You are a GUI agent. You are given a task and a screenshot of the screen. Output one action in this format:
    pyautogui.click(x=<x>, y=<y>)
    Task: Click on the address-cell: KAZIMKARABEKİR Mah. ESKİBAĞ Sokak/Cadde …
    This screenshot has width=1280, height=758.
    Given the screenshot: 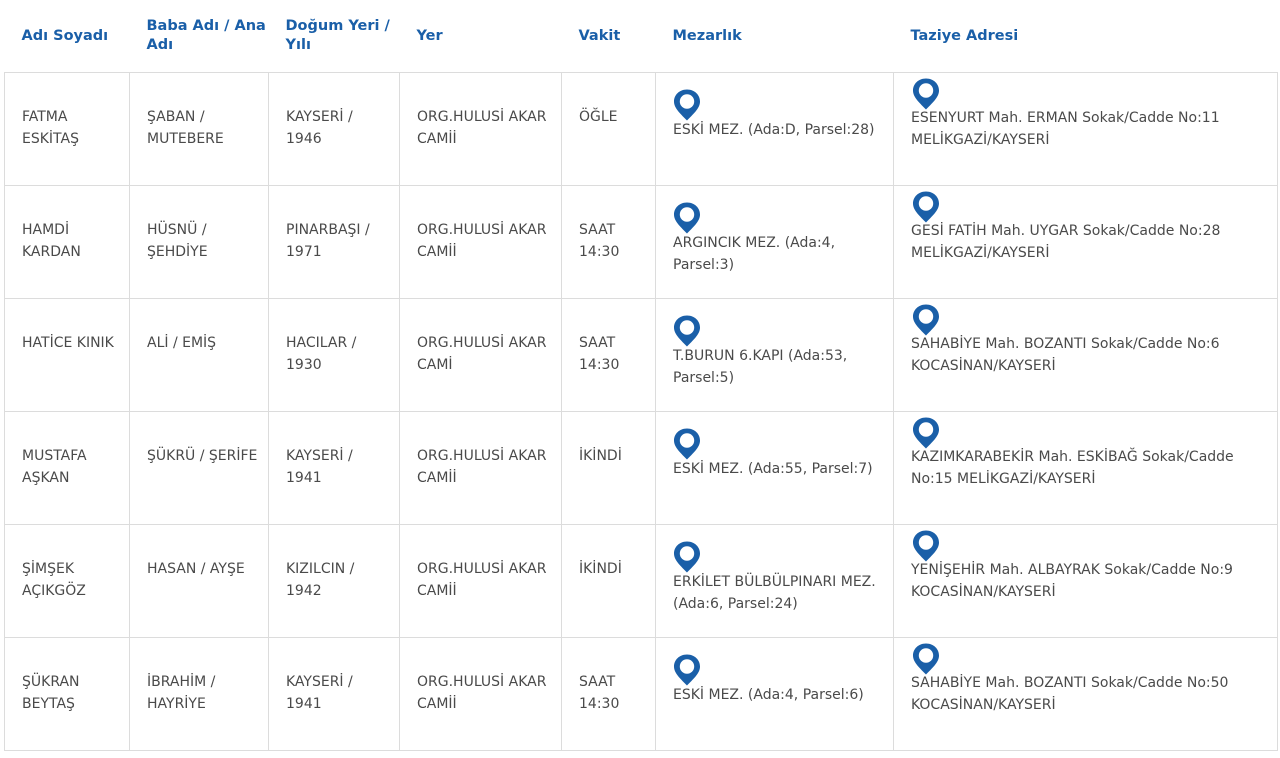 What is the action you would take?
    pyautogui.click(x=1085, y=468)
    